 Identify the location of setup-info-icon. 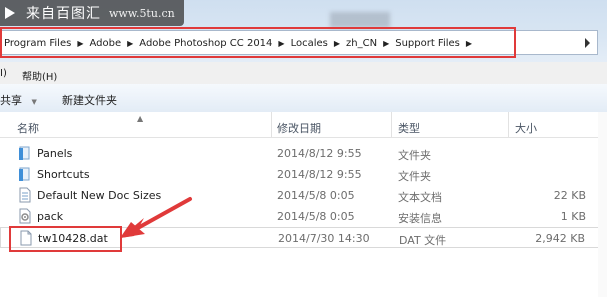
(25, 216).